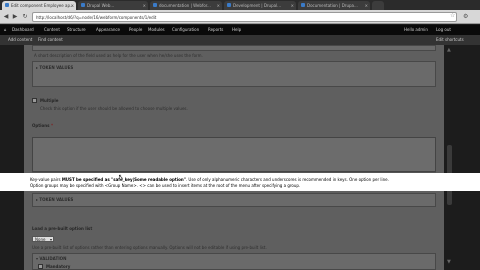 The height and width of the screenshot is (270, 480). Describe the element at coordinates (52, 125) in the screenshot. I see `required-marker: *` at that location.